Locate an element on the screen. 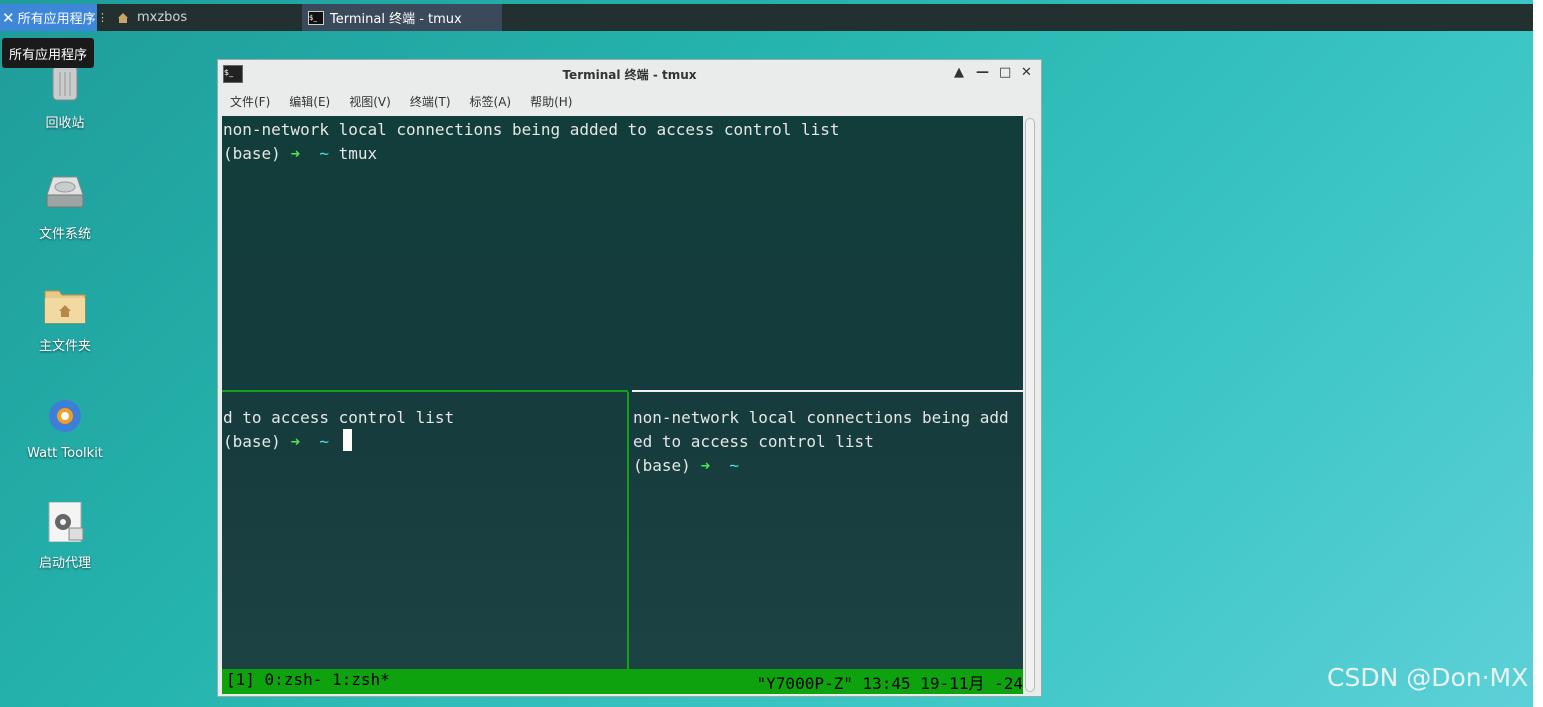  desktop-icon-label: 主文件夹 is located at coordinates (64, 346).